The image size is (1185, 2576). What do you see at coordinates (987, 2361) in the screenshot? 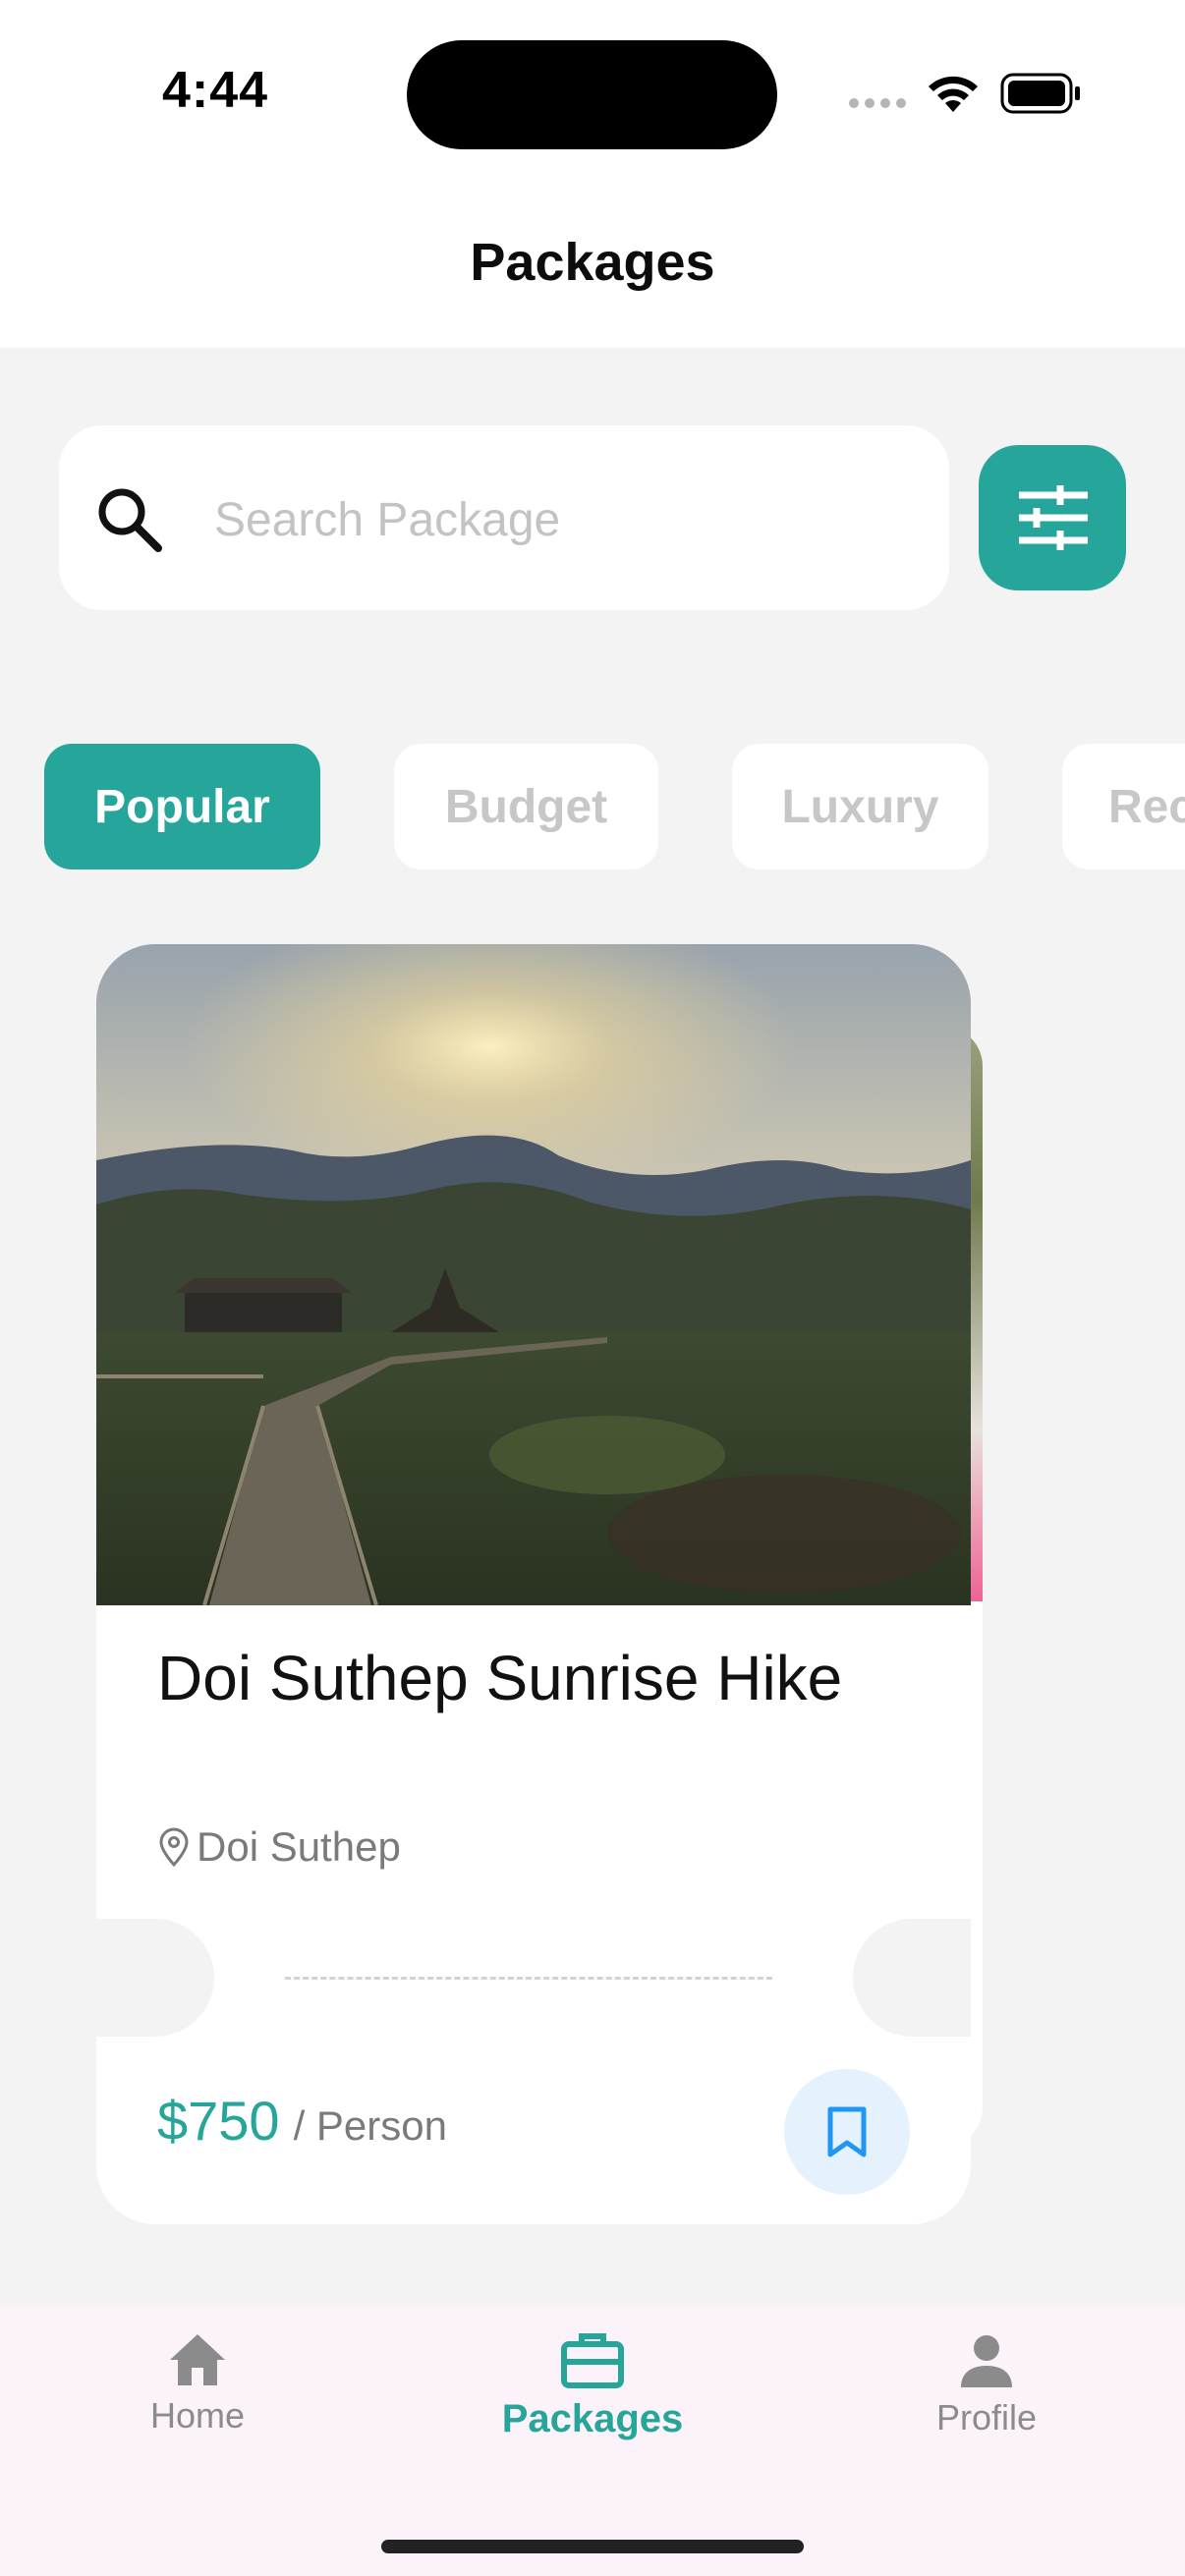
I see `person-icon` at bounding box center [987, 2361].